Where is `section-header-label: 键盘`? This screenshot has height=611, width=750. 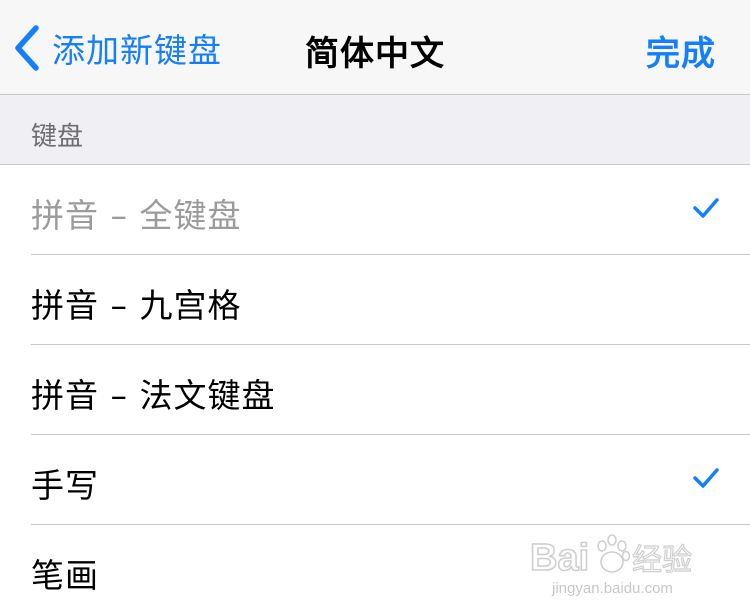
section-header-label: 键盘 is located at coordinates (57, 137).